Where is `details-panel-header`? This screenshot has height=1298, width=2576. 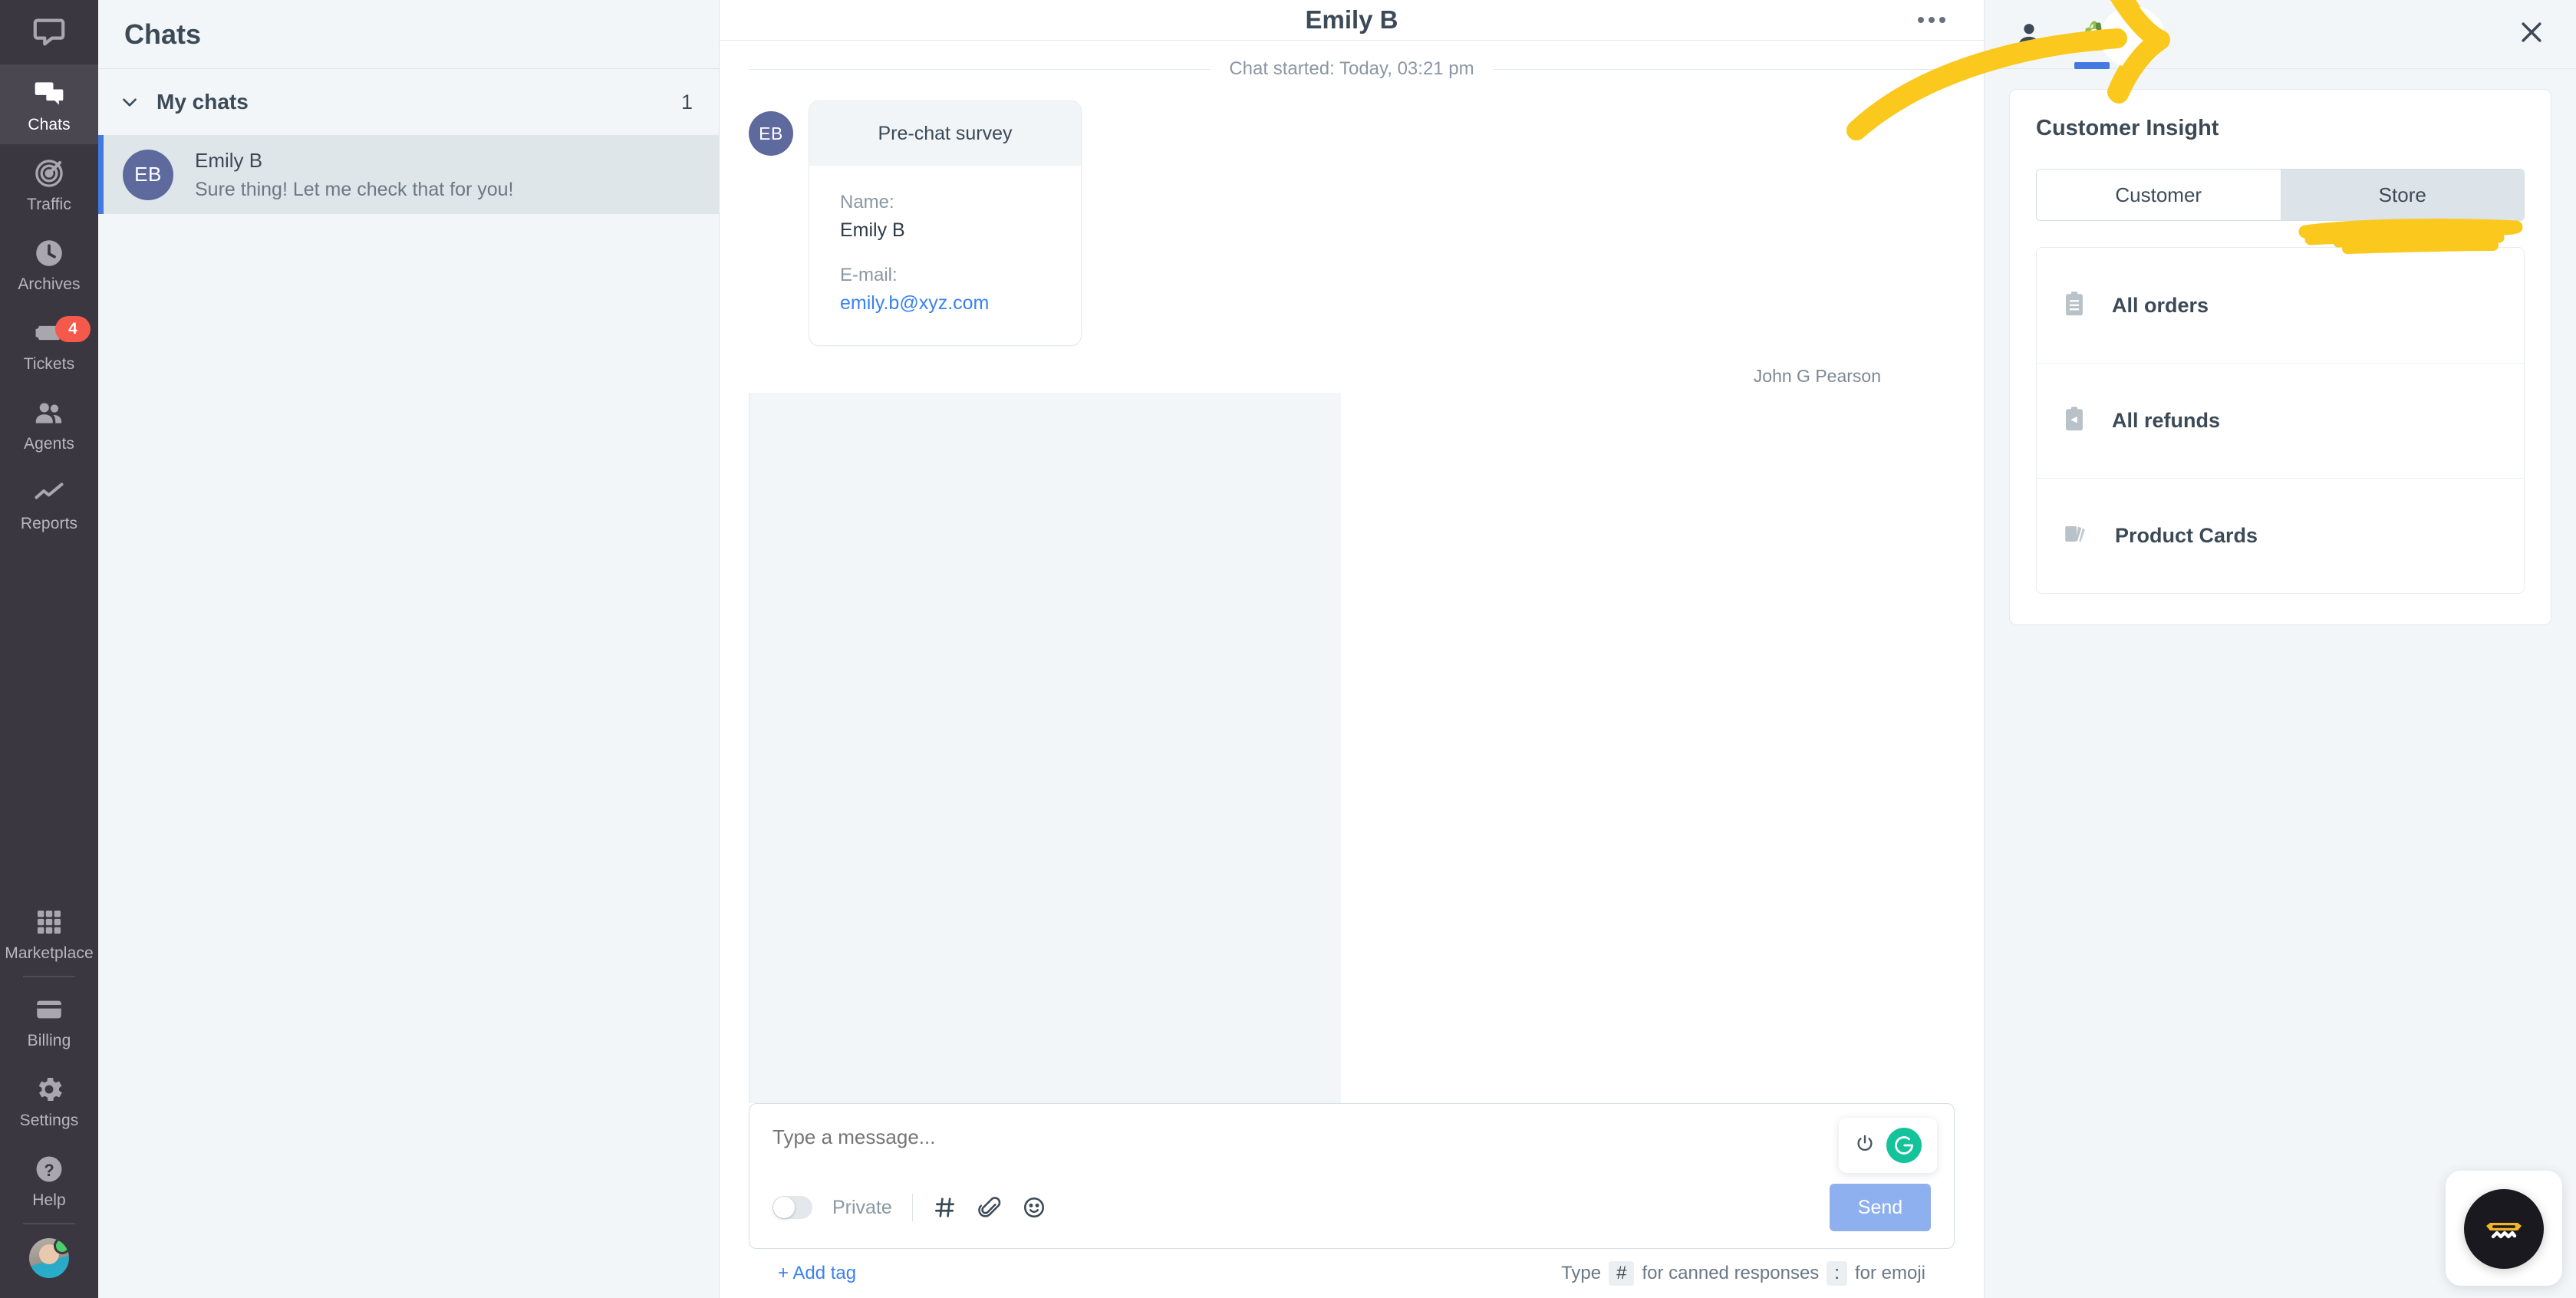 details-panel-header is located at coordinates (2280, 35).